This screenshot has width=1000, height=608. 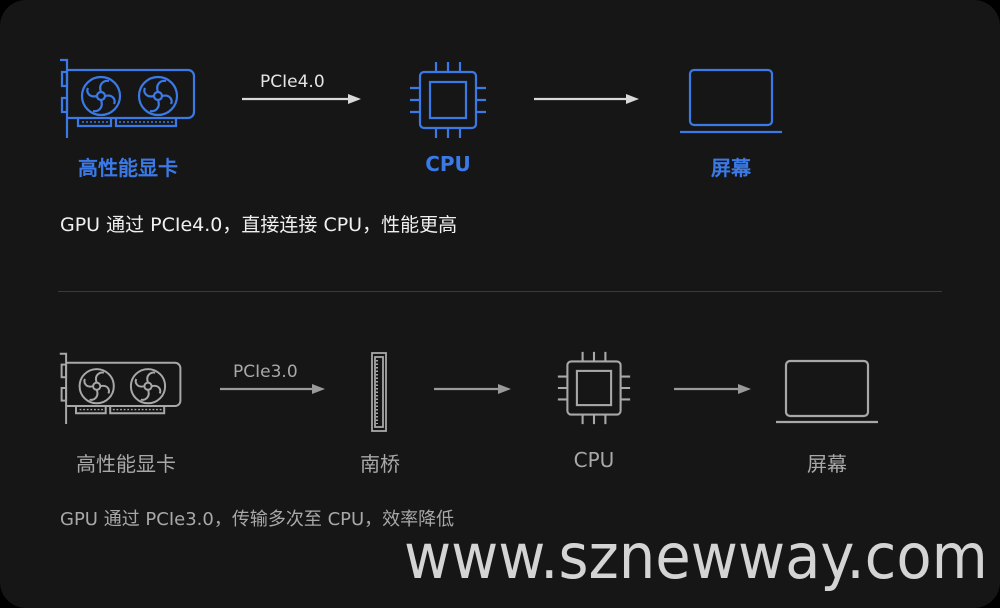 I want to click on link-label: PCIe4.0, so click(x=292, y=82).